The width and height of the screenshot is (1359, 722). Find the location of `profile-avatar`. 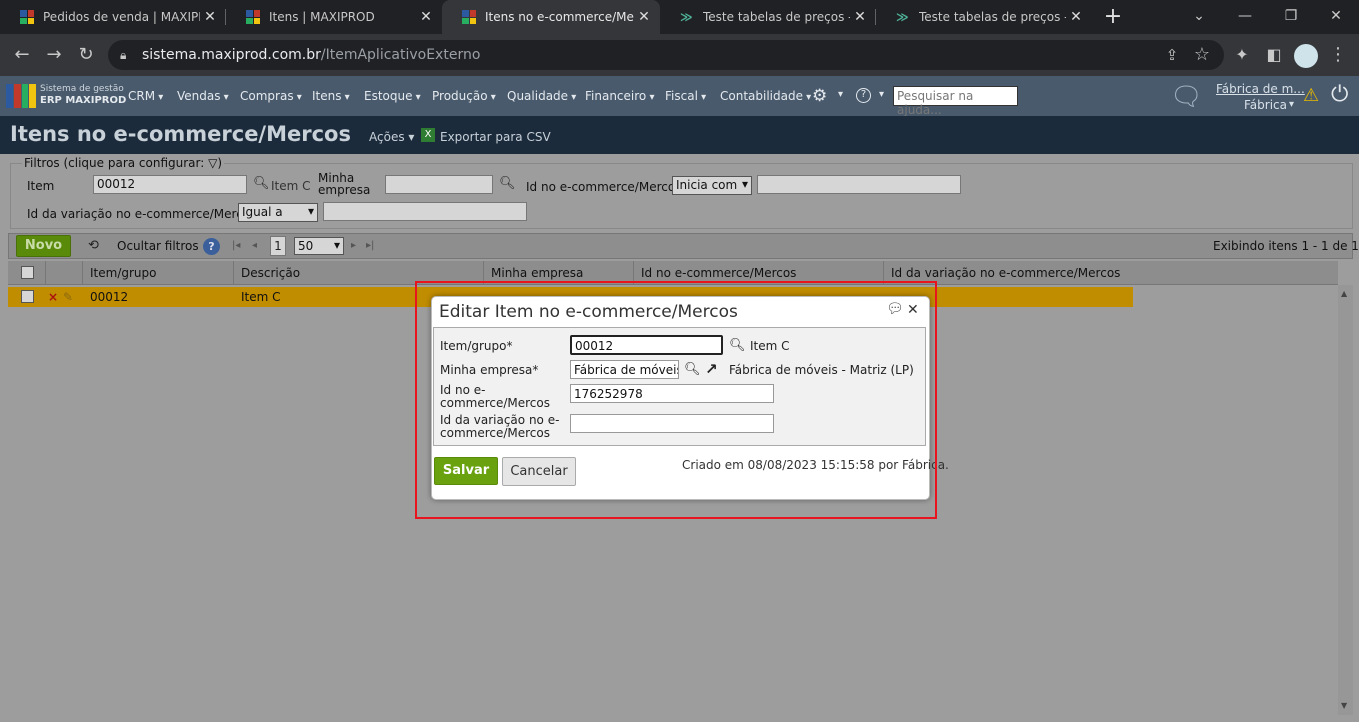

profile-avatar is located at coordinates (1306, 56).